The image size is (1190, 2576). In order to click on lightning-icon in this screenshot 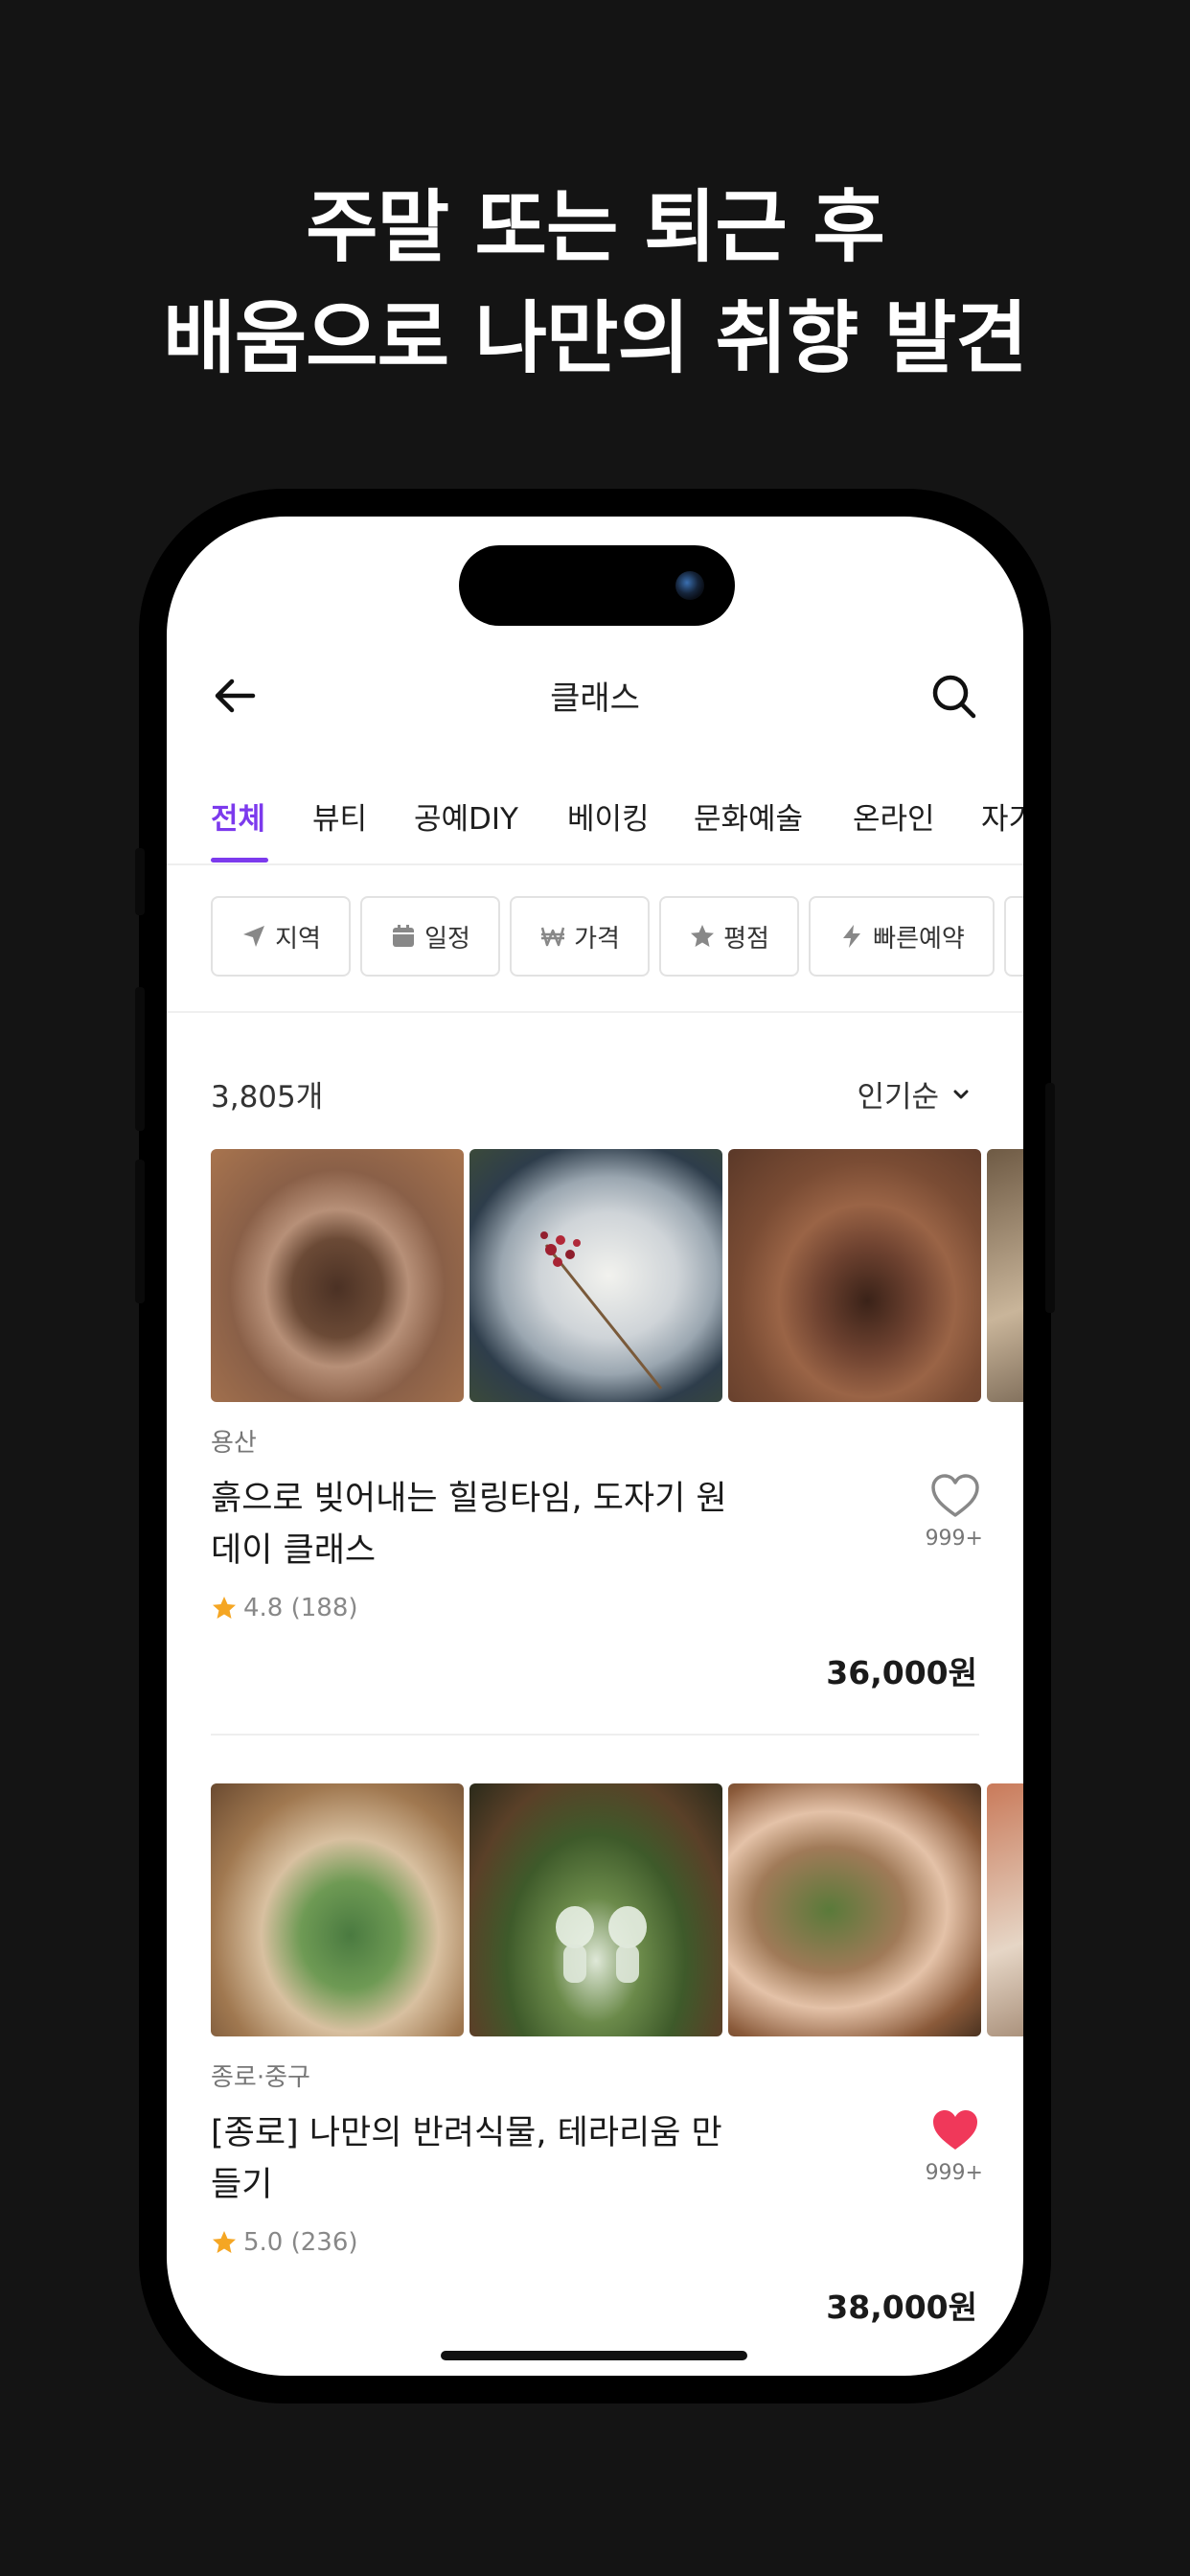, I will do `click(852, 936)`.